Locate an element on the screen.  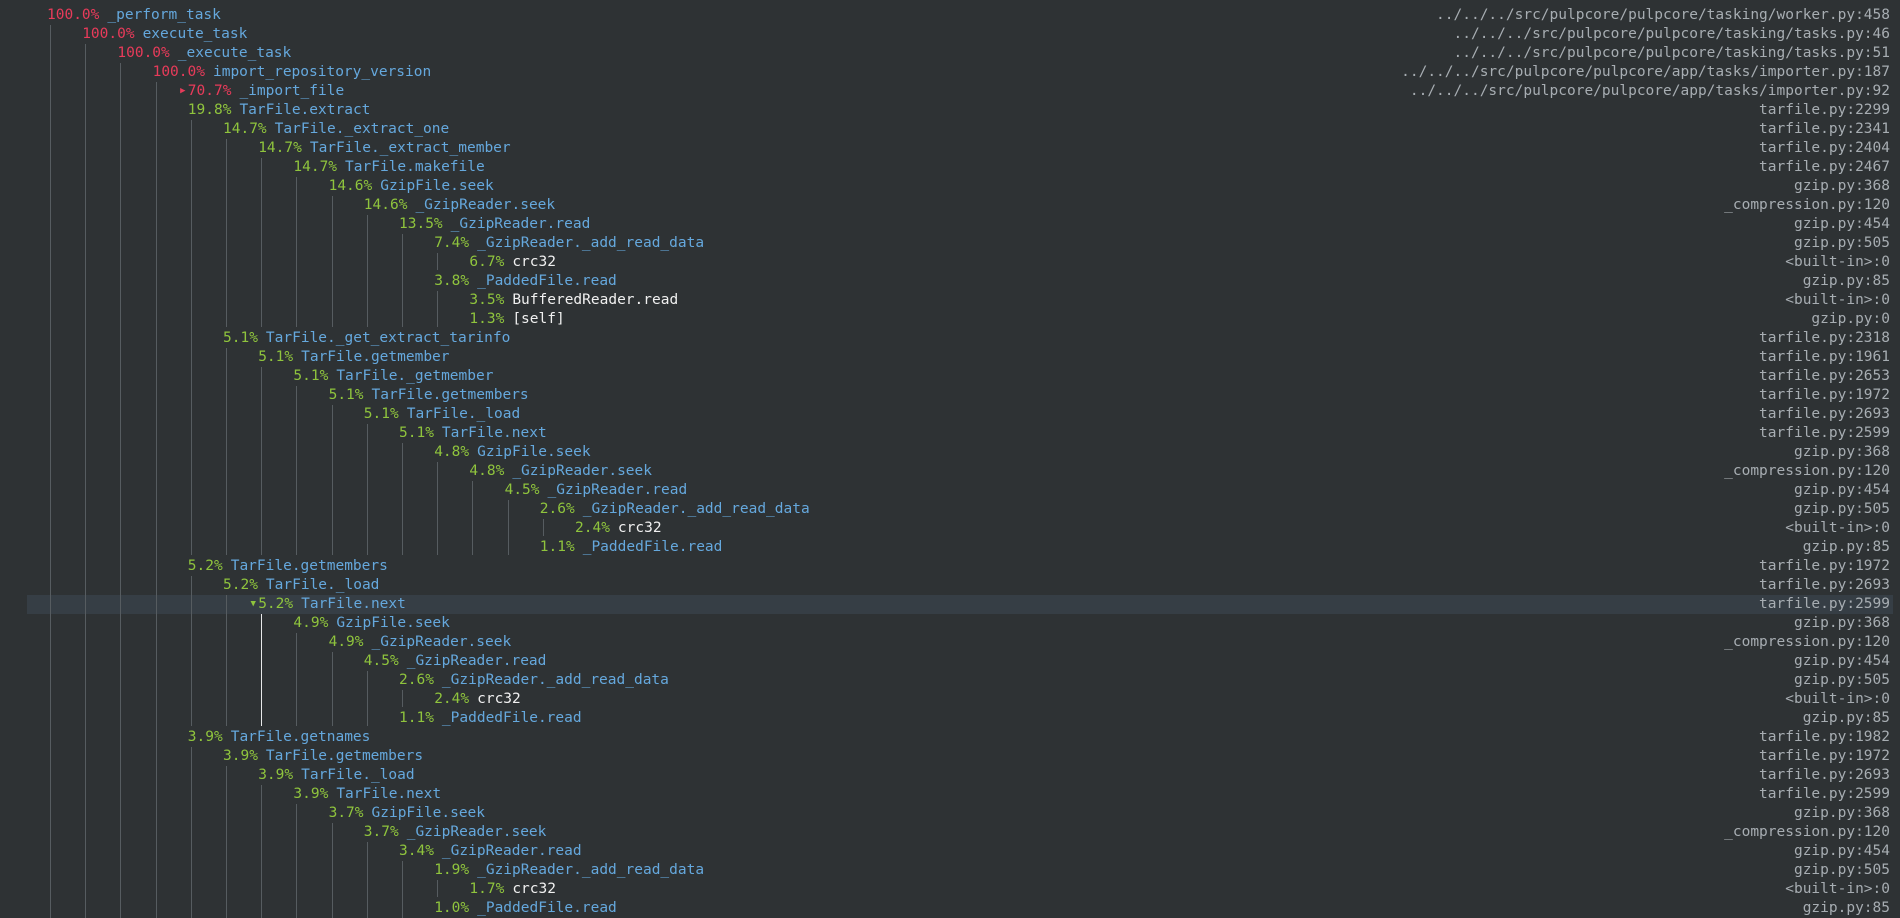
tree-row: 6.7% crc32 <built-in>:0 is located at coordinates (950, 262).